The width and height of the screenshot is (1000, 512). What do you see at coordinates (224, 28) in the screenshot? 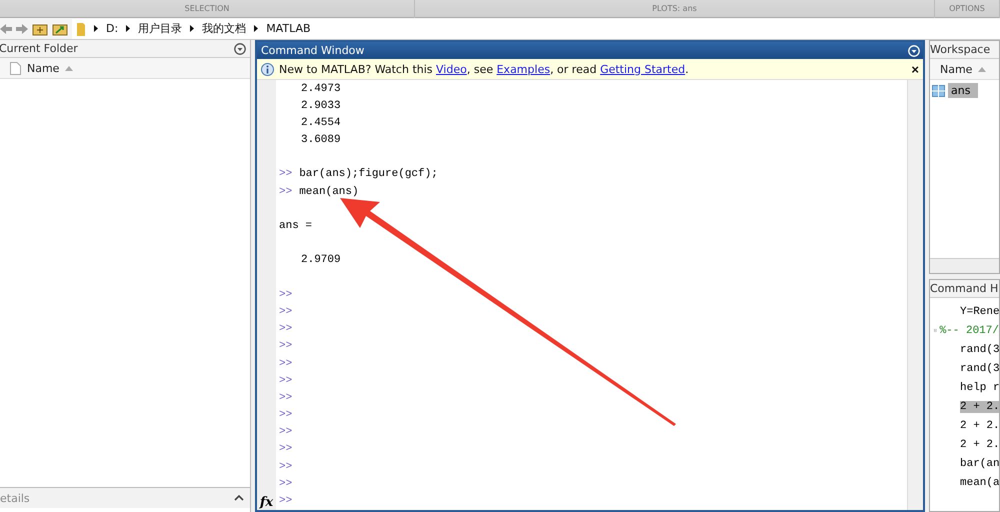
I see `path-segment: 我的文档` at bounding box center [224, 28].